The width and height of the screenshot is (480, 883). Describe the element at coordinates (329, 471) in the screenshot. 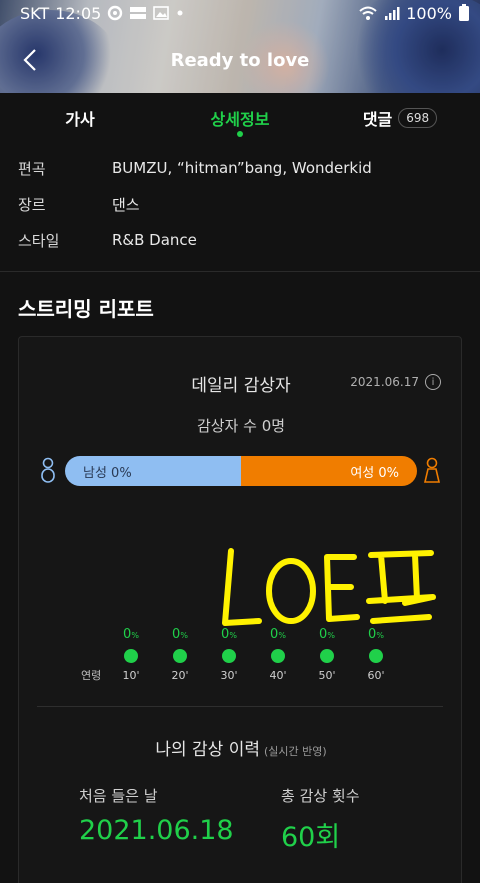

I see `female-segment: 여성 0%` at that location.